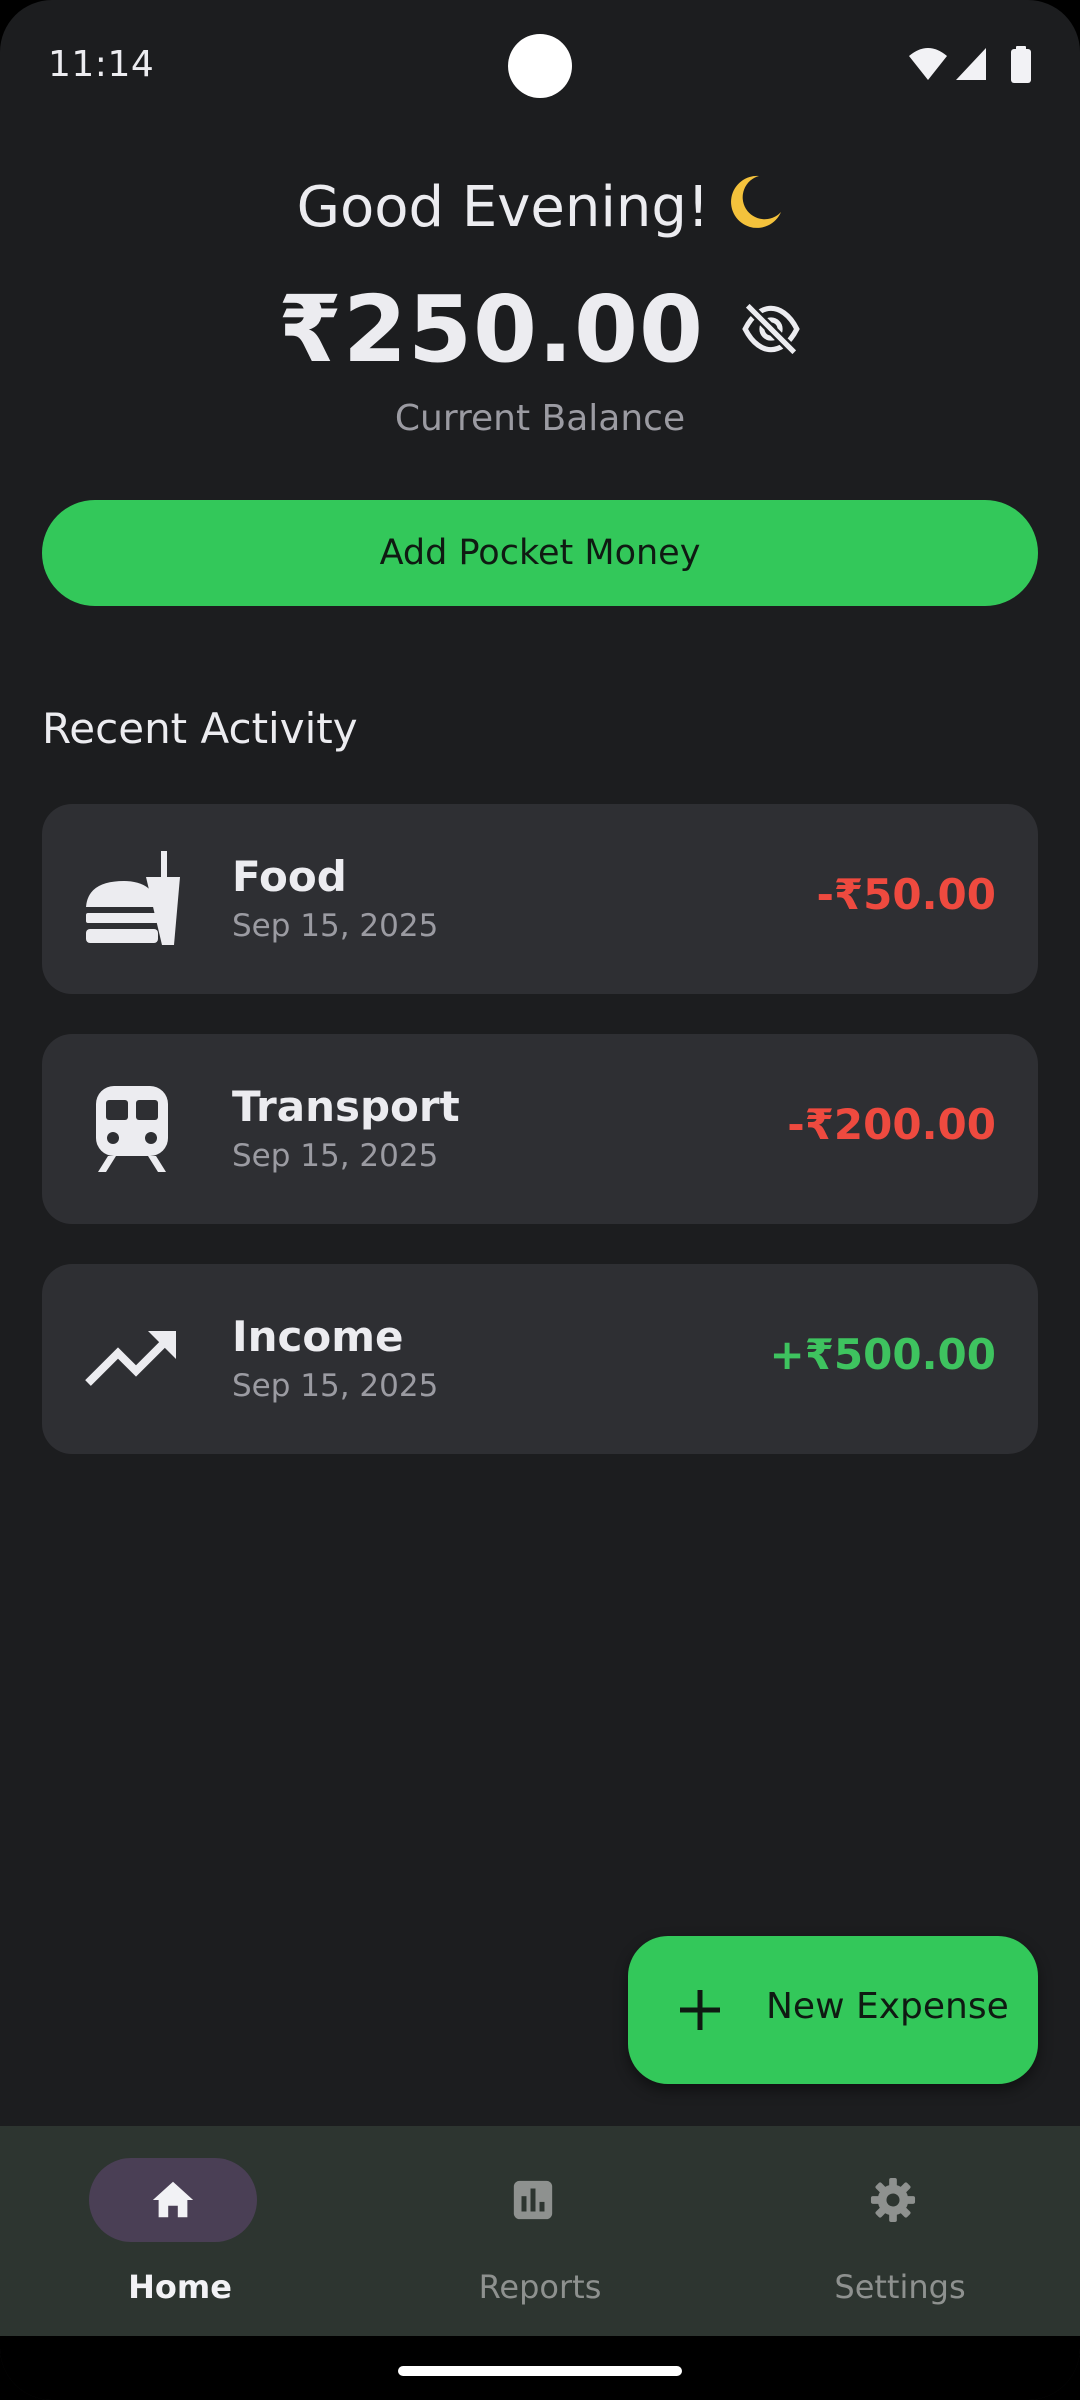 The height and width of the screenshot is (2400, 1080). I want to click on add-pocket-money-button: Add Pocket Money, so click(540, 553).